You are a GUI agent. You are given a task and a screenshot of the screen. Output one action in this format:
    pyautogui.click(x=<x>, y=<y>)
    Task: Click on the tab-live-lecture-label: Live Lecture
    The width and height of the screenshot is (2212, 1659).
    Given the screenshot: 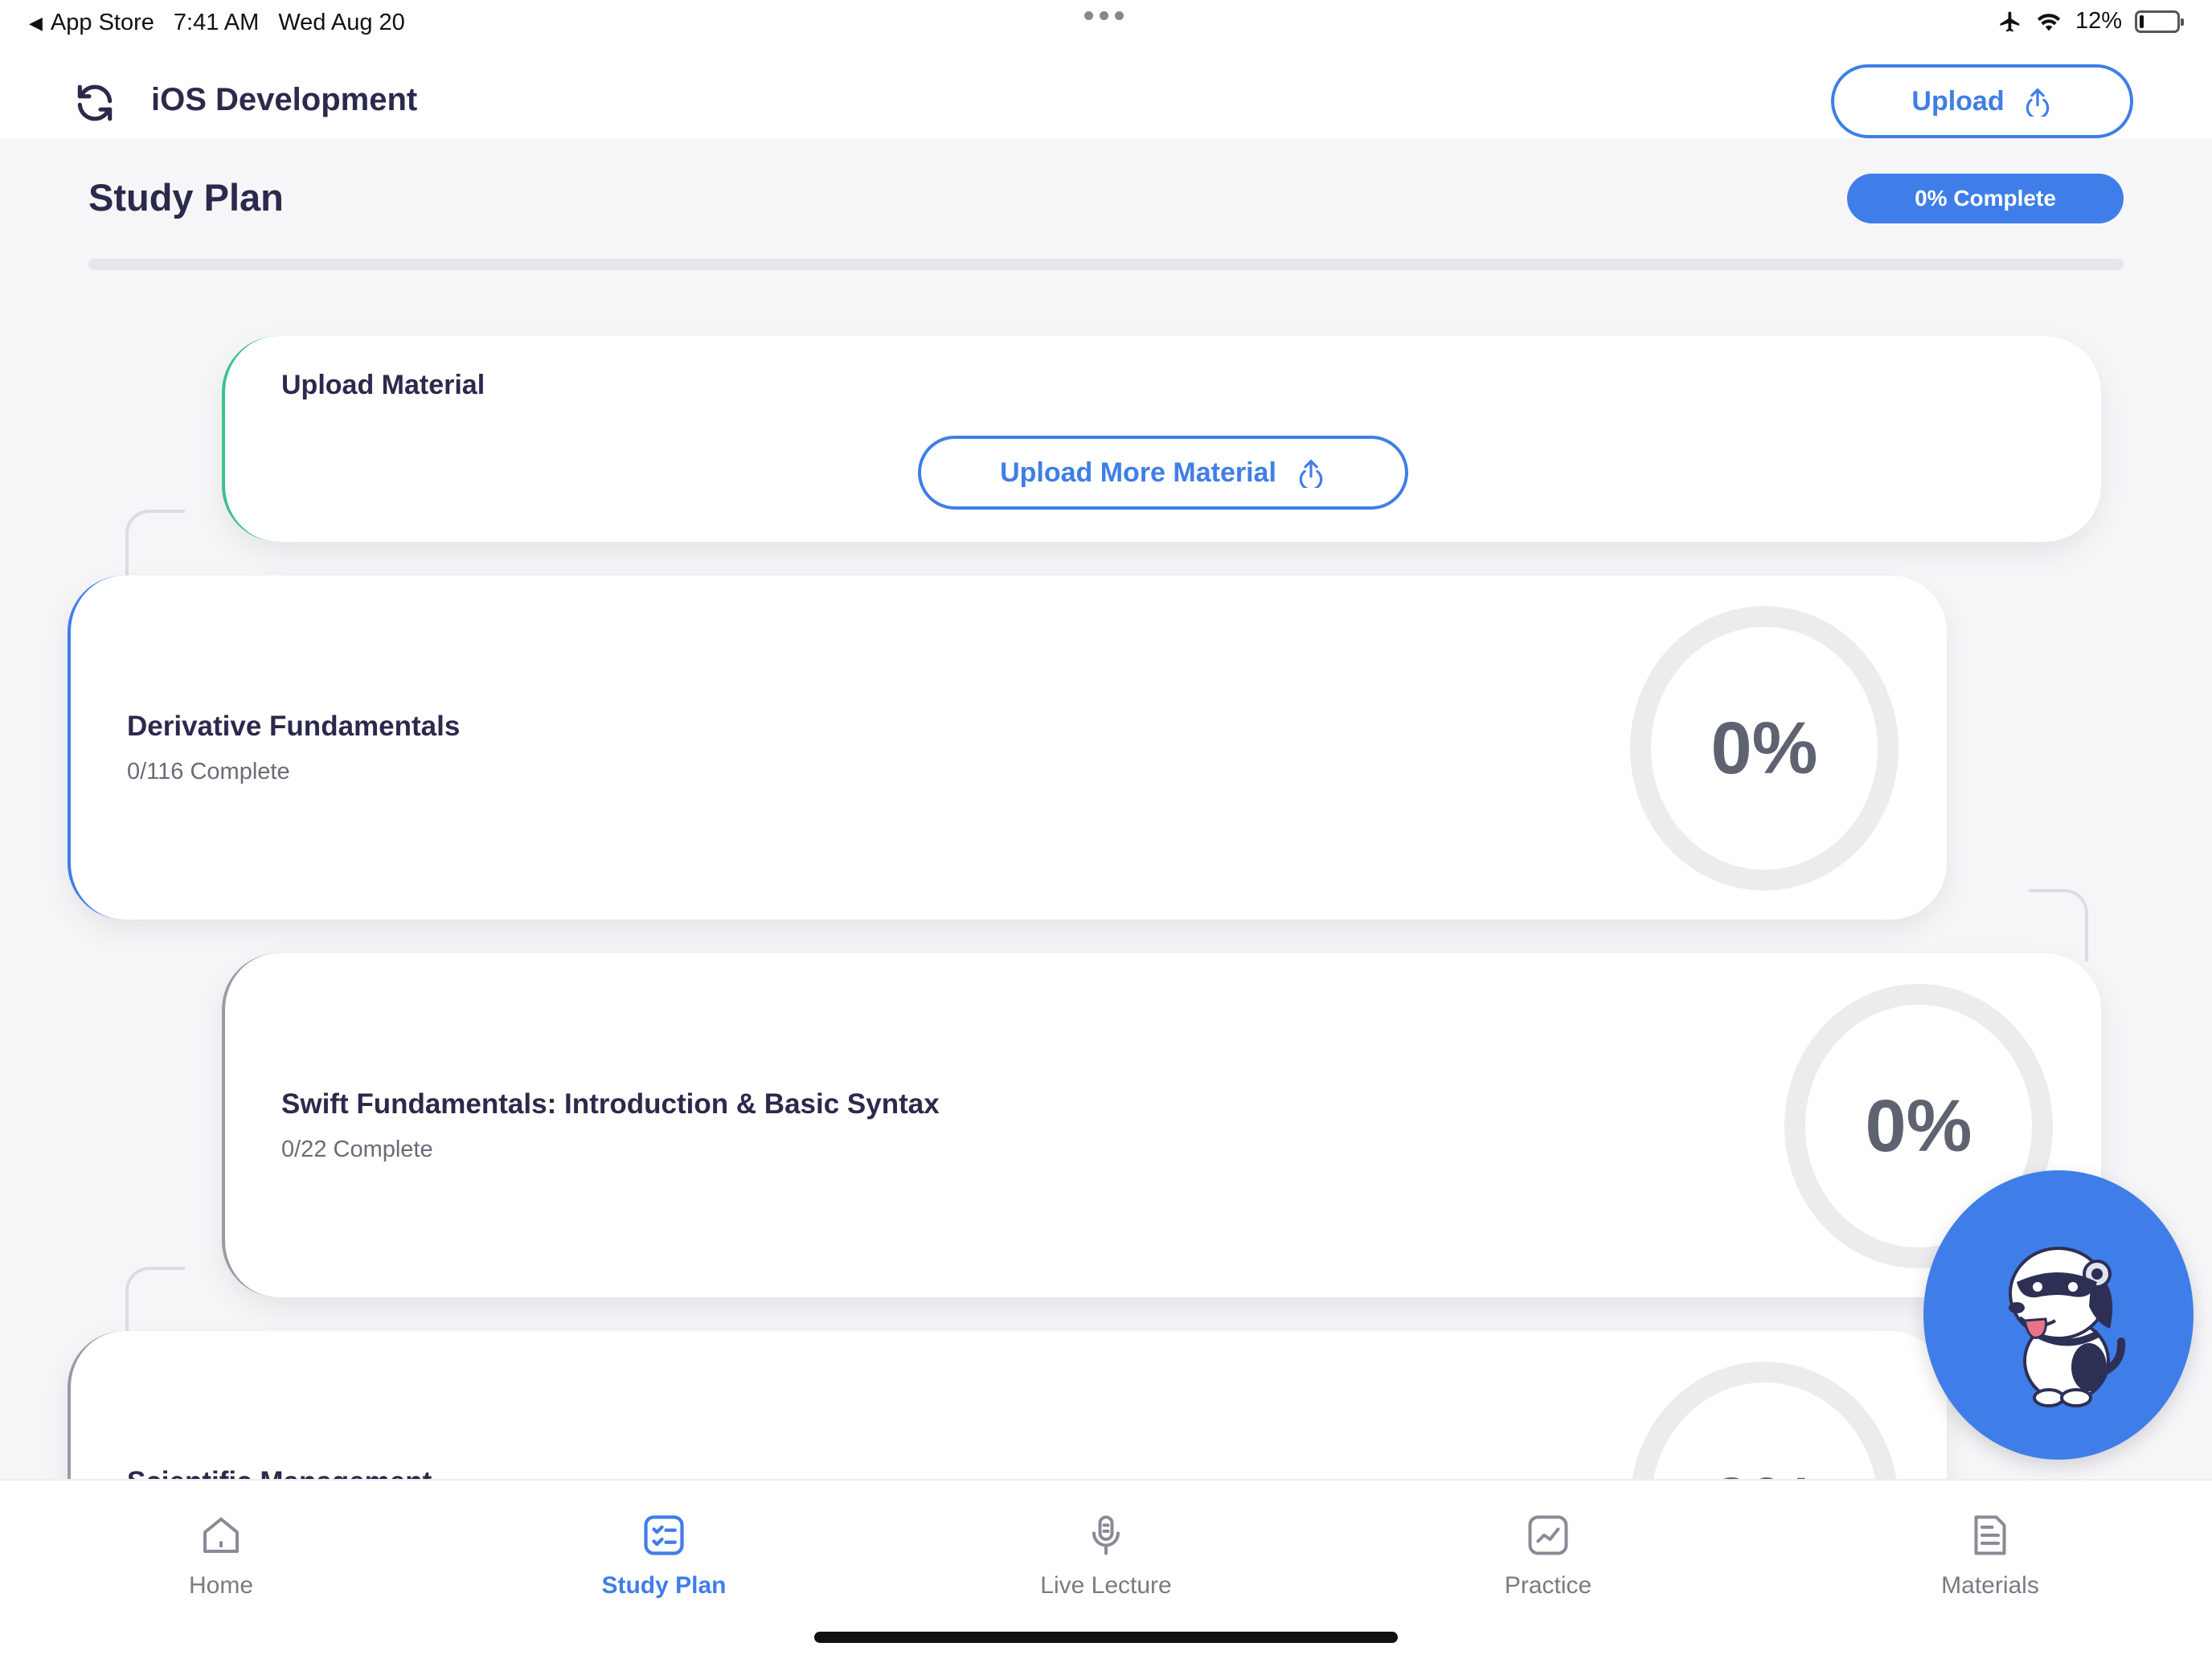 What is the action you would take?
    pyautogui.click(x=1106, y=1585)
    